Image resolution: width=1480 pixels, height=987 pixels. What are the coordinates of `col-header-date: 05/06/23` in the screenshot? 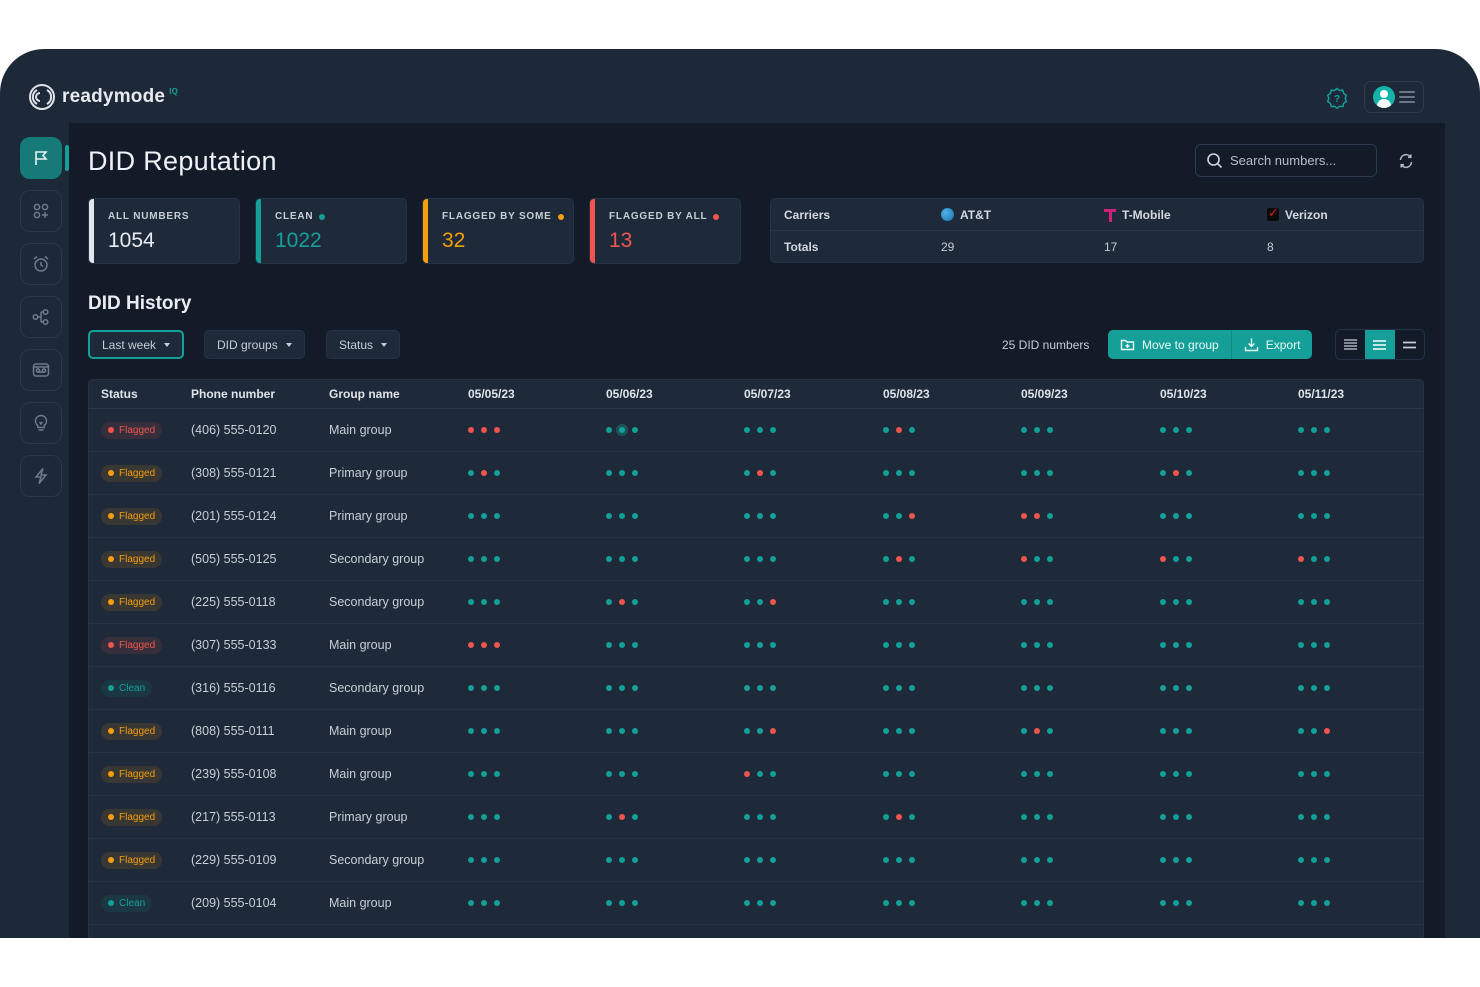 It's located at (629, 394).